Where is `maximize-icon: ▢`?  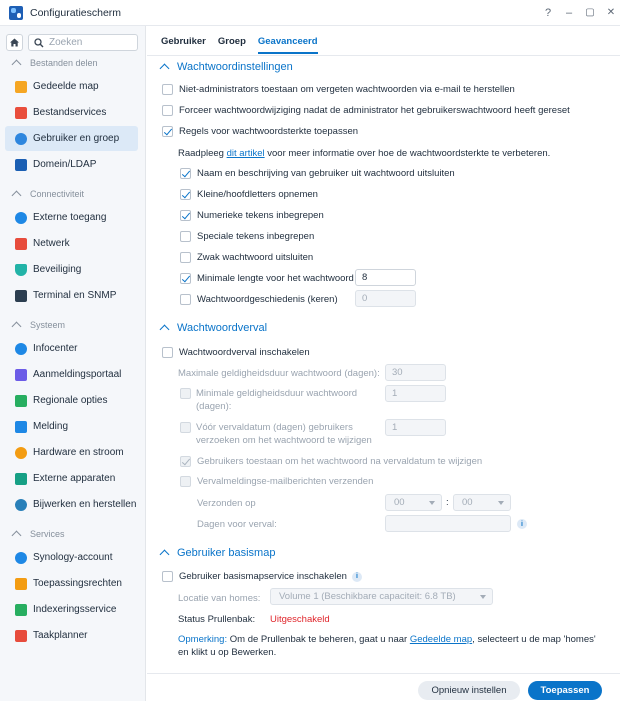 maximize-icon: ▢ is located at coordinates (590, 13).